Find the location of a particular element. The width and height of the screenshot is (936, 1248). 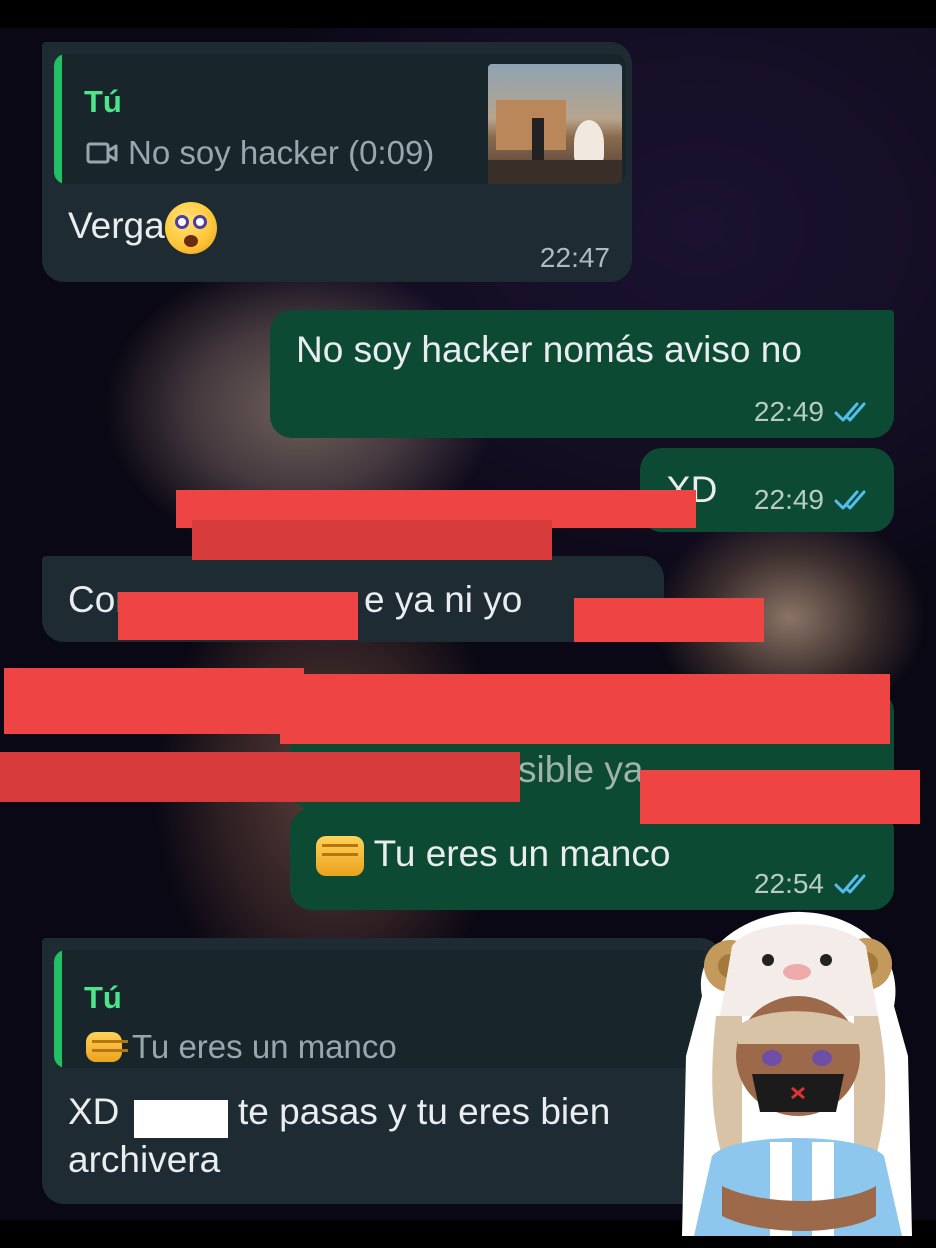

censor-box is located at coordinates (181, 1119).